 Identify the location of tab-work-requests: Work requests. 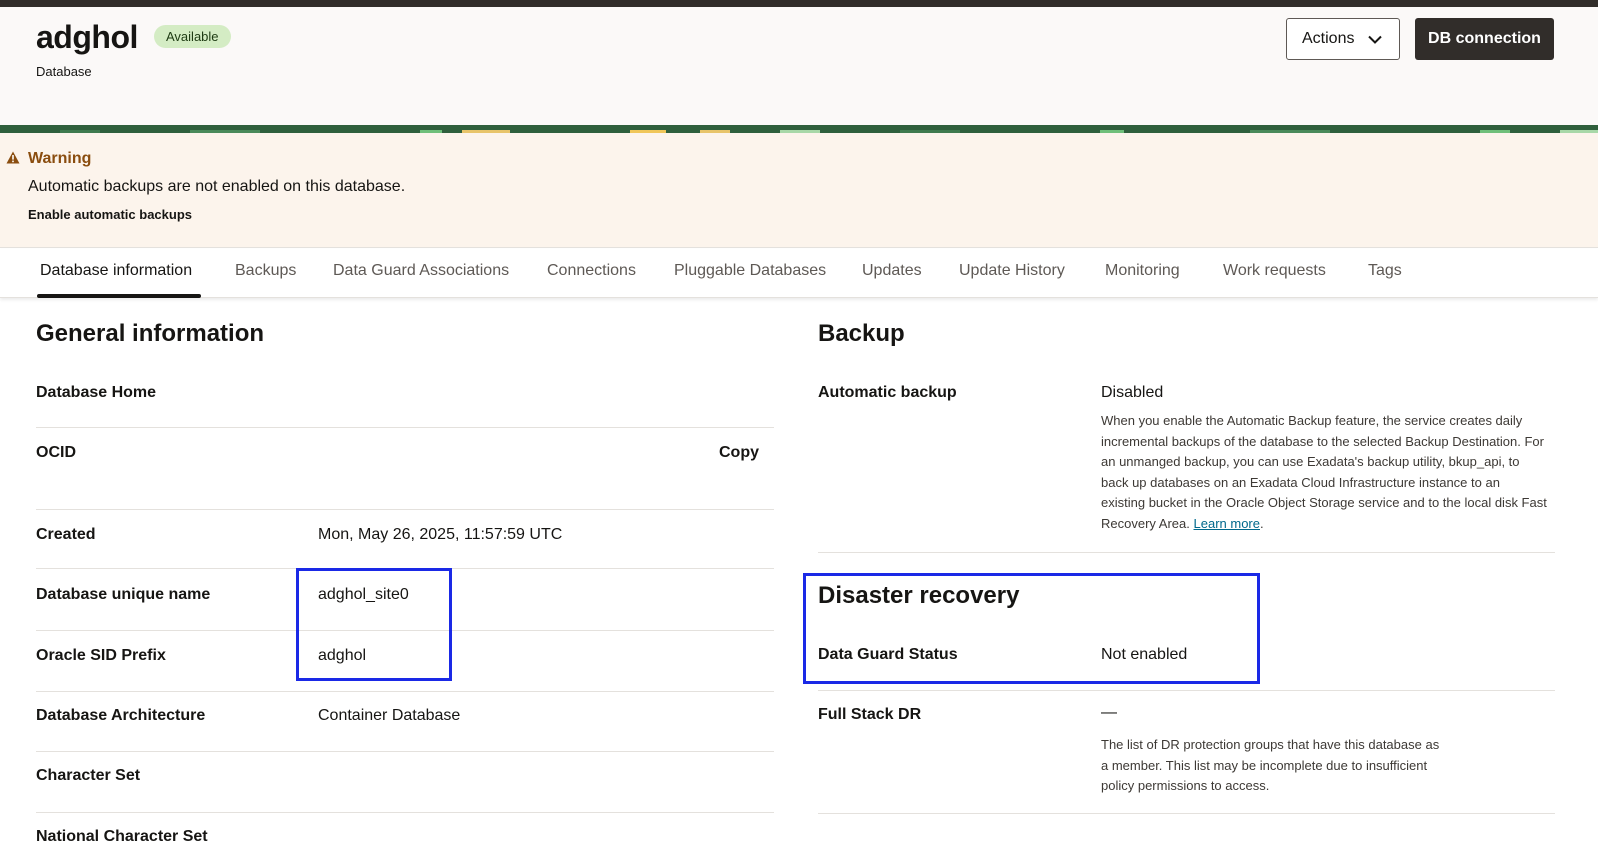
(1274, 271).